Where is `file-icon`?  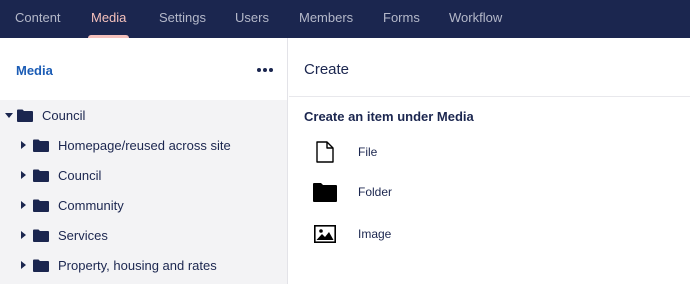
file-icon is located at coordinates (325, 152).